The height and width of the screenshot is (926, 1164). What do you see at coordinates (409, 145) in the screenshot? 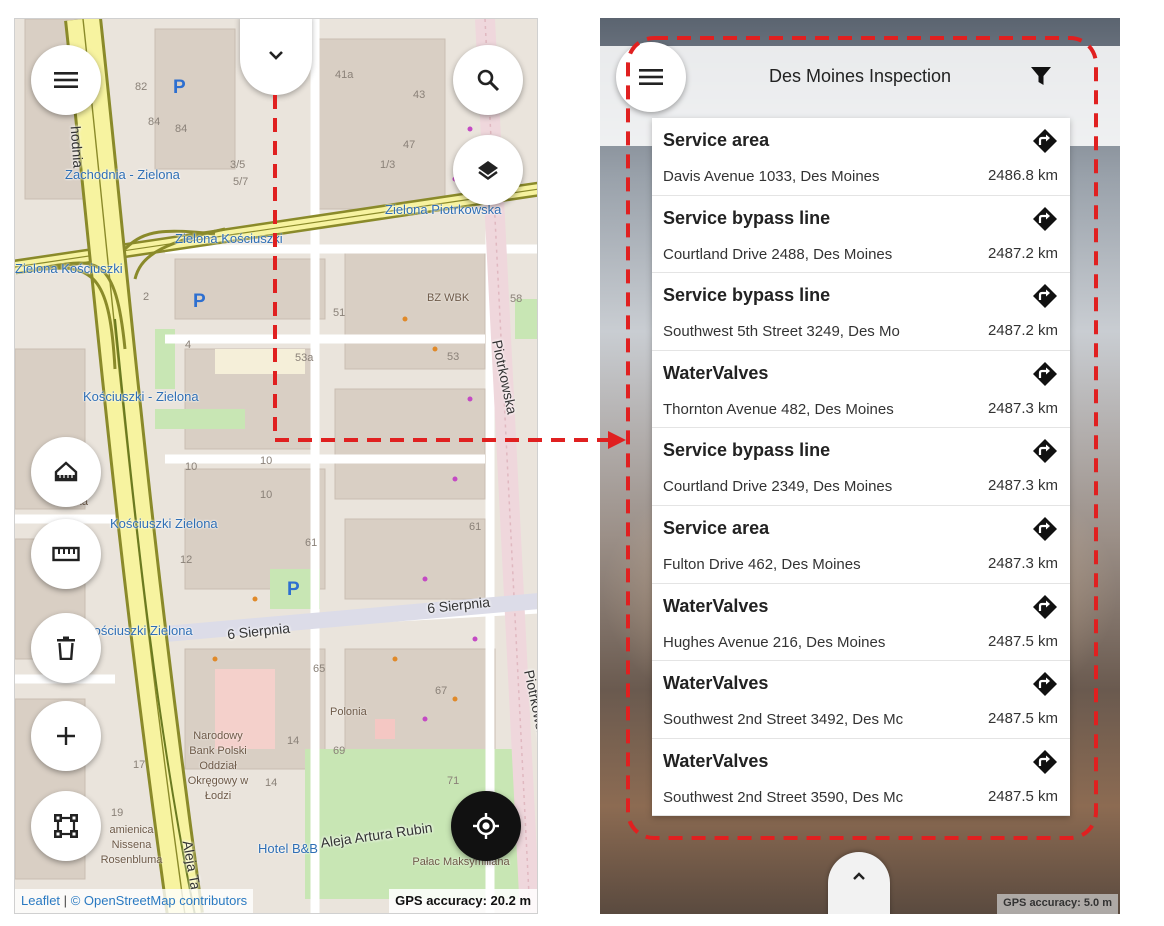
I see `house-number: 47` at bounding box center [409, 145].